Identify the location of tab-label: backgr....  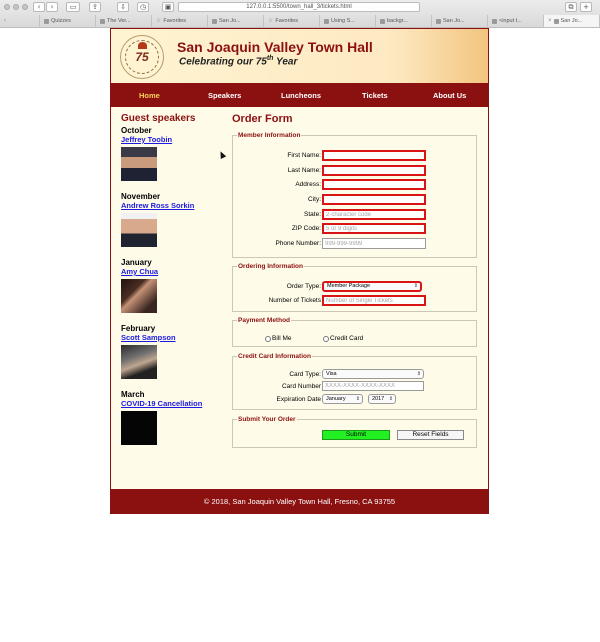
(397, 21).